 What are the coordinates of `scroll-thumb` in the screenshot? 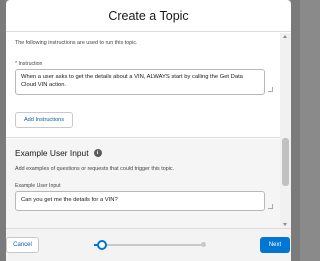 It's located at (285, 162).